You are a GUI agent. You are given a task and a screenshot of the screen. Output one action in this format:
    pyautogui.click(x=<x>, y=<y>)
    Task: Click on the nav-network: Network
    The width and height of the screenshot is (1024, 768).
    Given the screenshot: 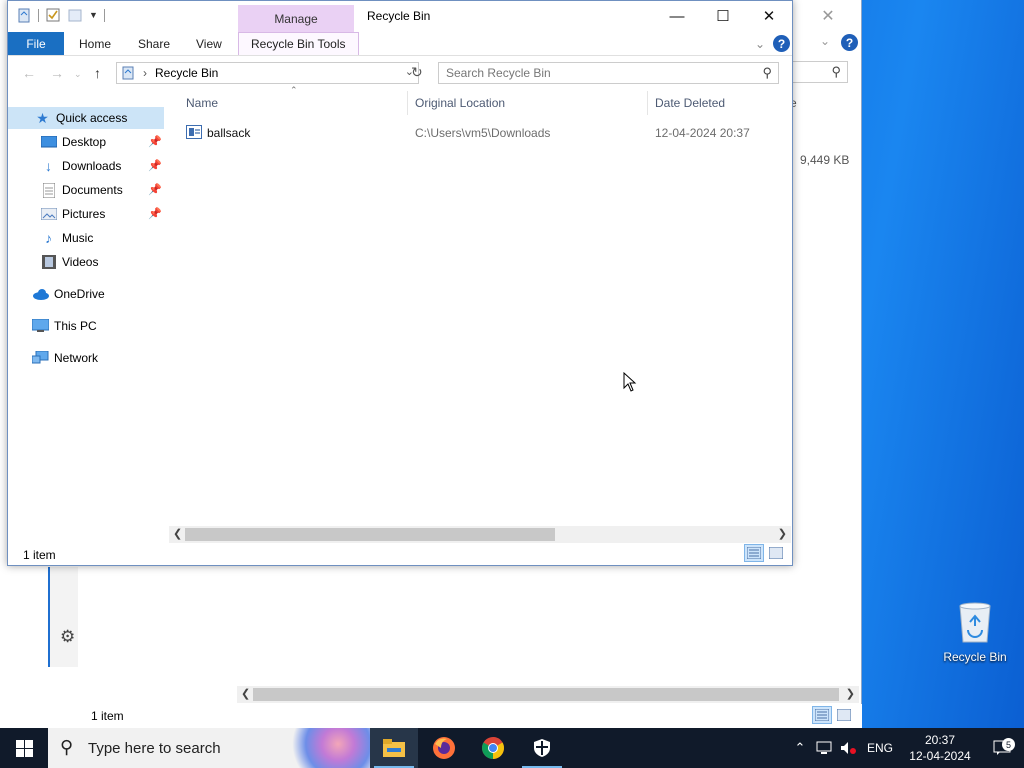 What is the action you would take?
    pyautogui.click(x=86, y=358)
    